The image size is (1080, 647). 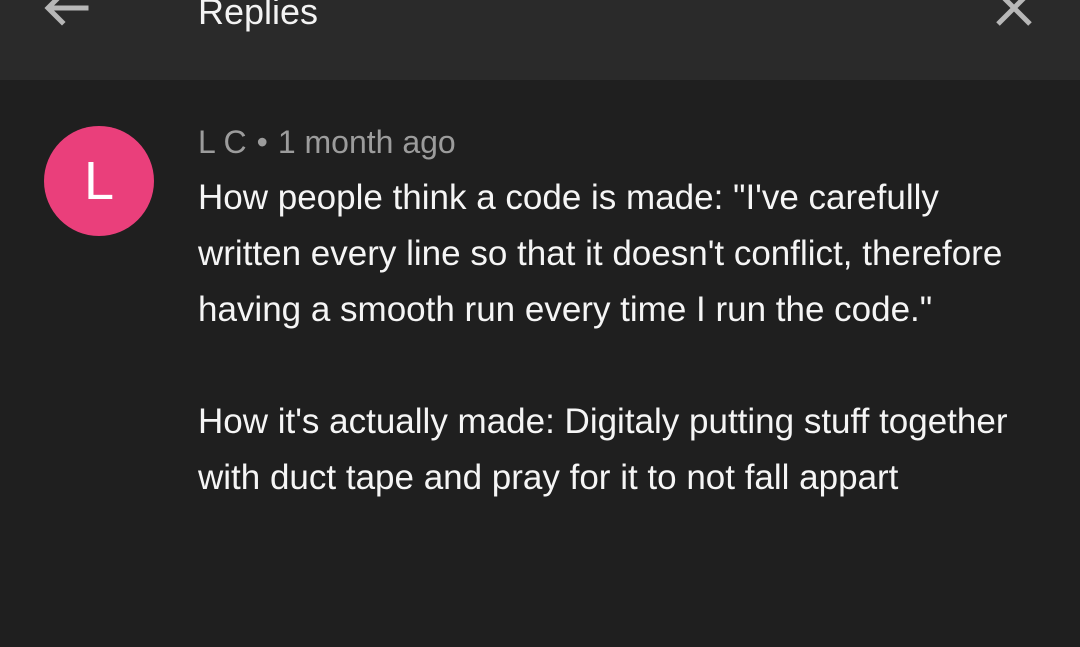 I want to click on author-name: L C, so click(x=222, y=142).